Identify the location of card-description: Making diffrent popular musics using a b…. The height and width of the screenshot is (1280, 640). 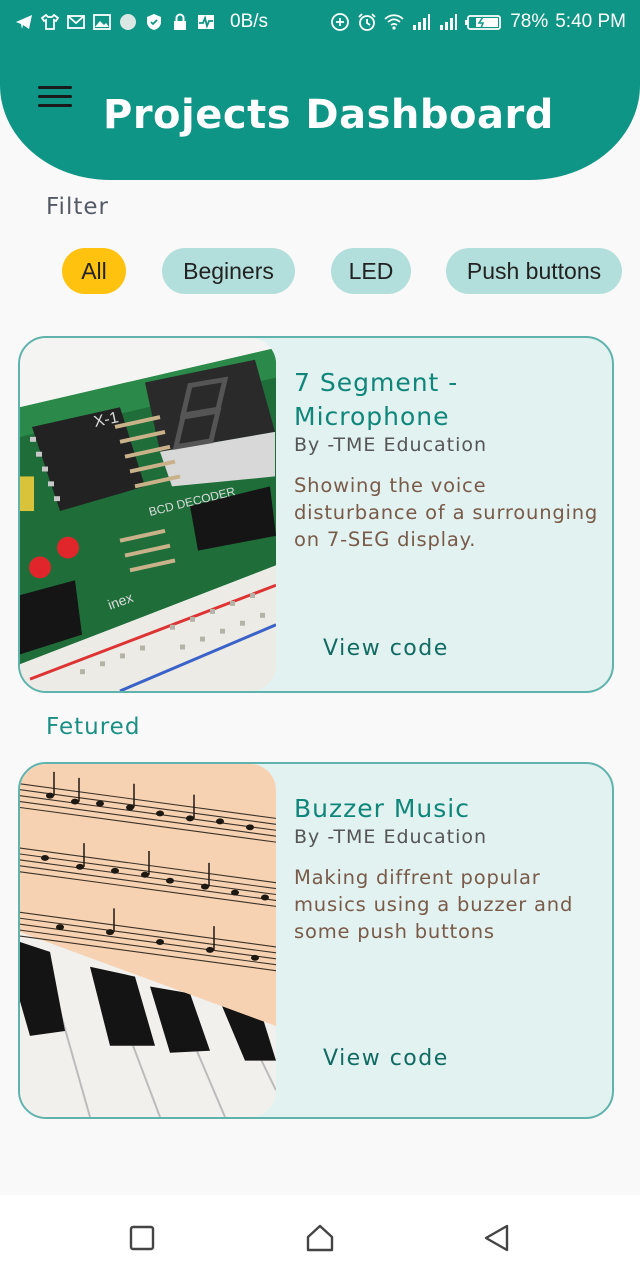
(434, 904).